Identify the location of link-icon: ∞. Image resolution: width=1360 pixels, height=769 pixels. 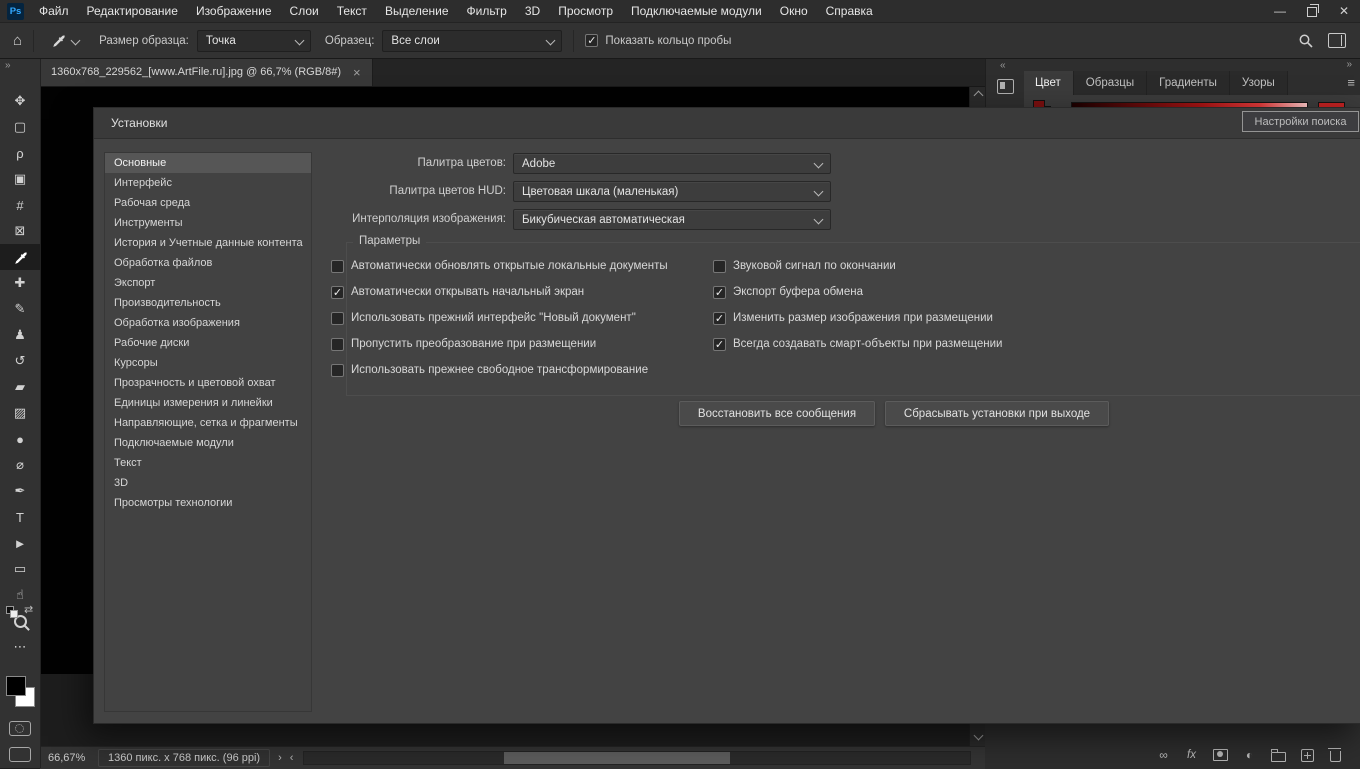
(1163, 755).